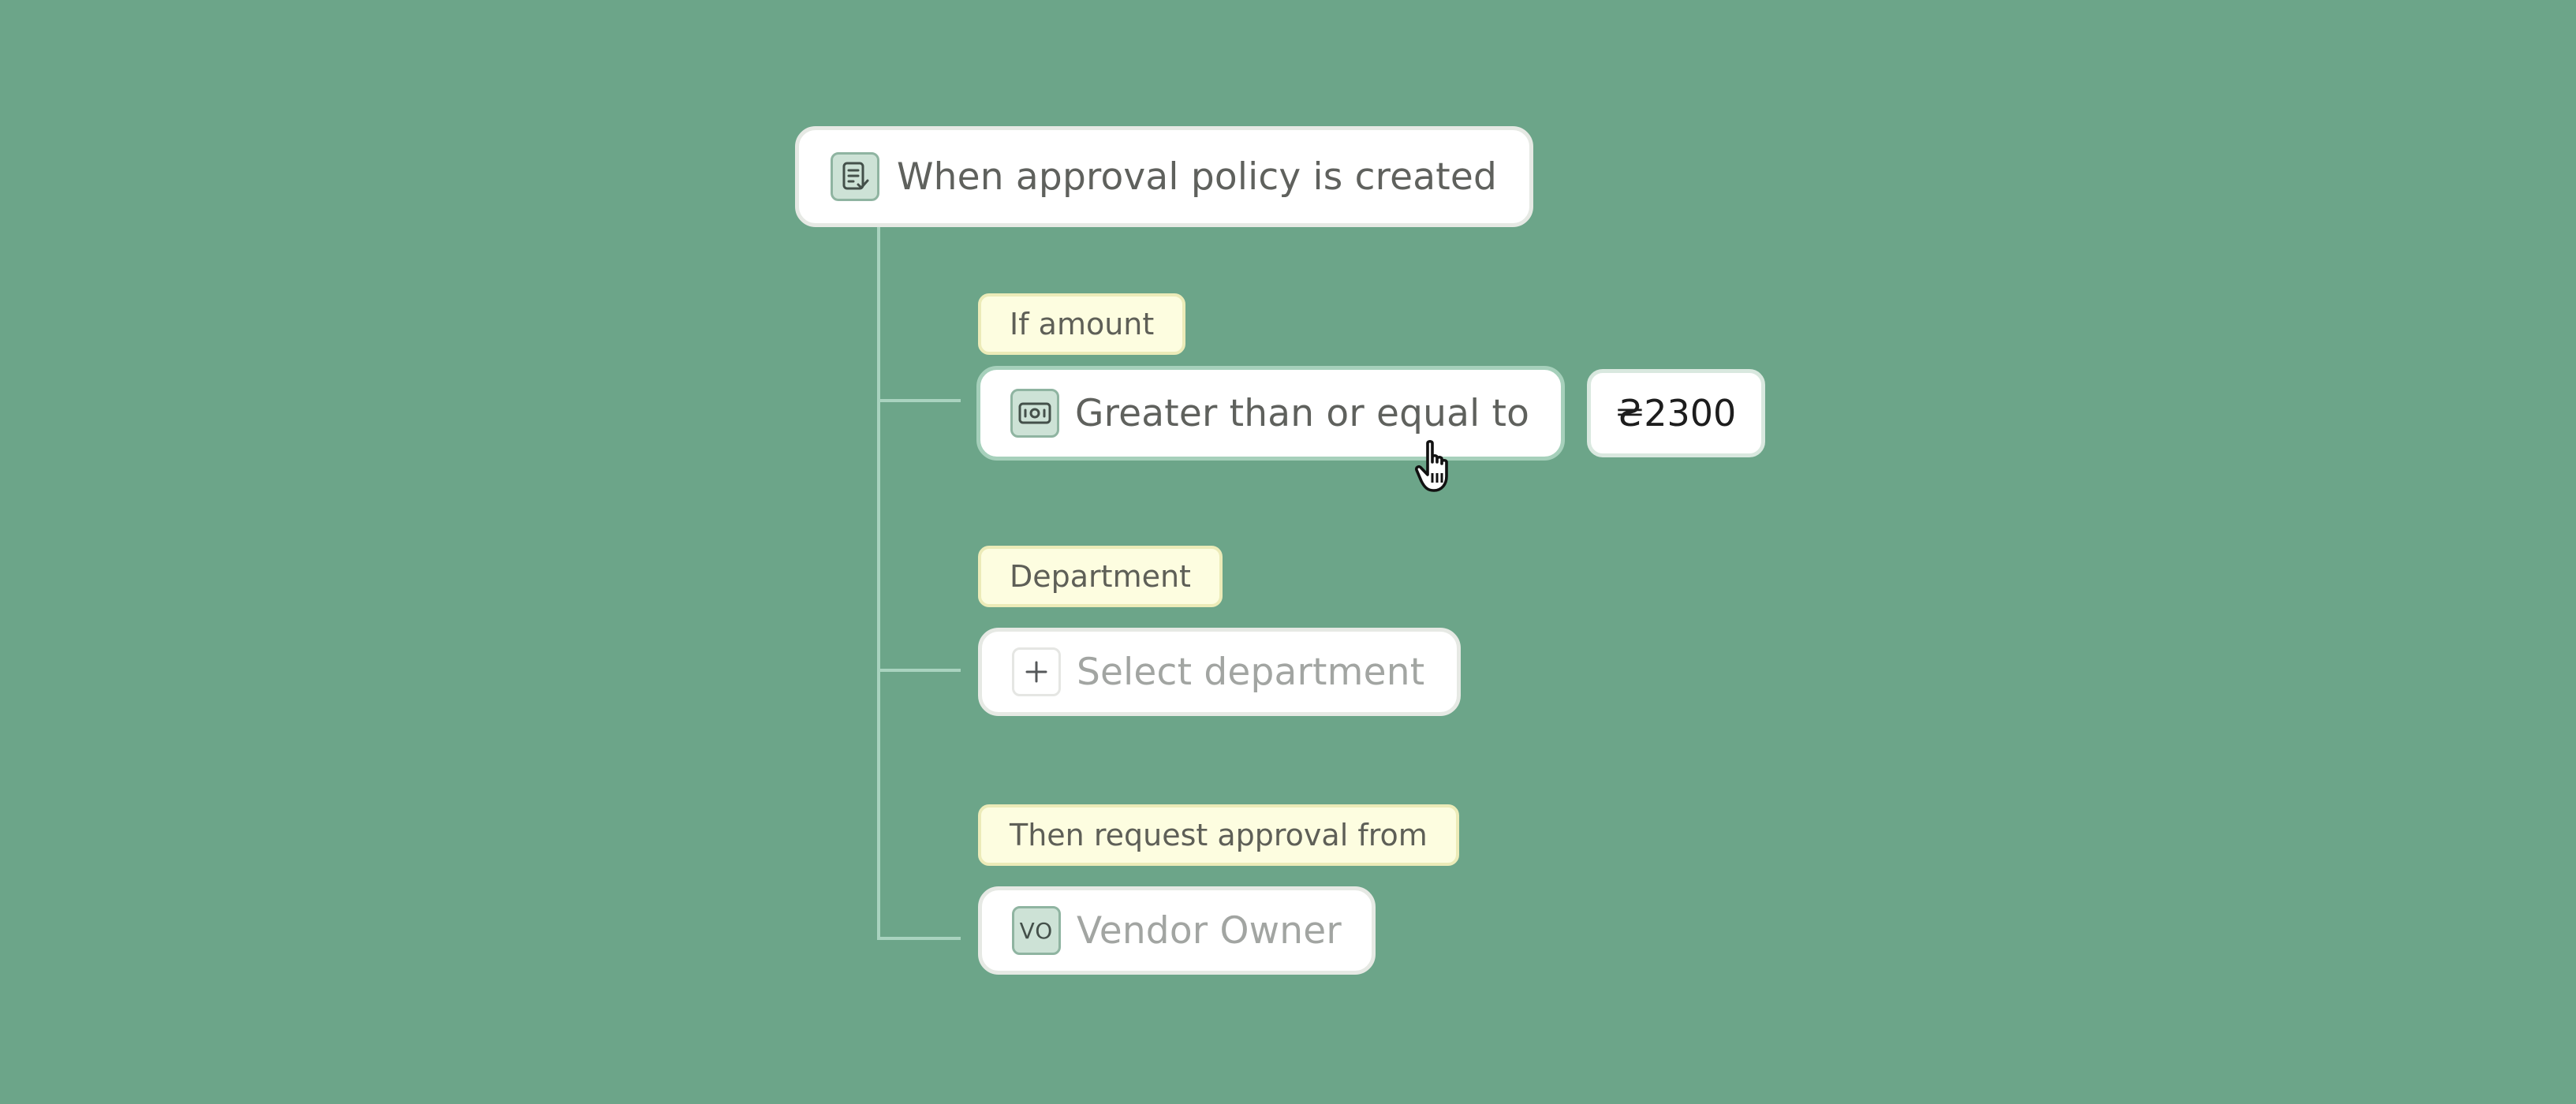 Image resolution: width=2576 pixels, height=1104 pixels. I want to click on trigger-label: When approval policy is created, so click(1197, 177).